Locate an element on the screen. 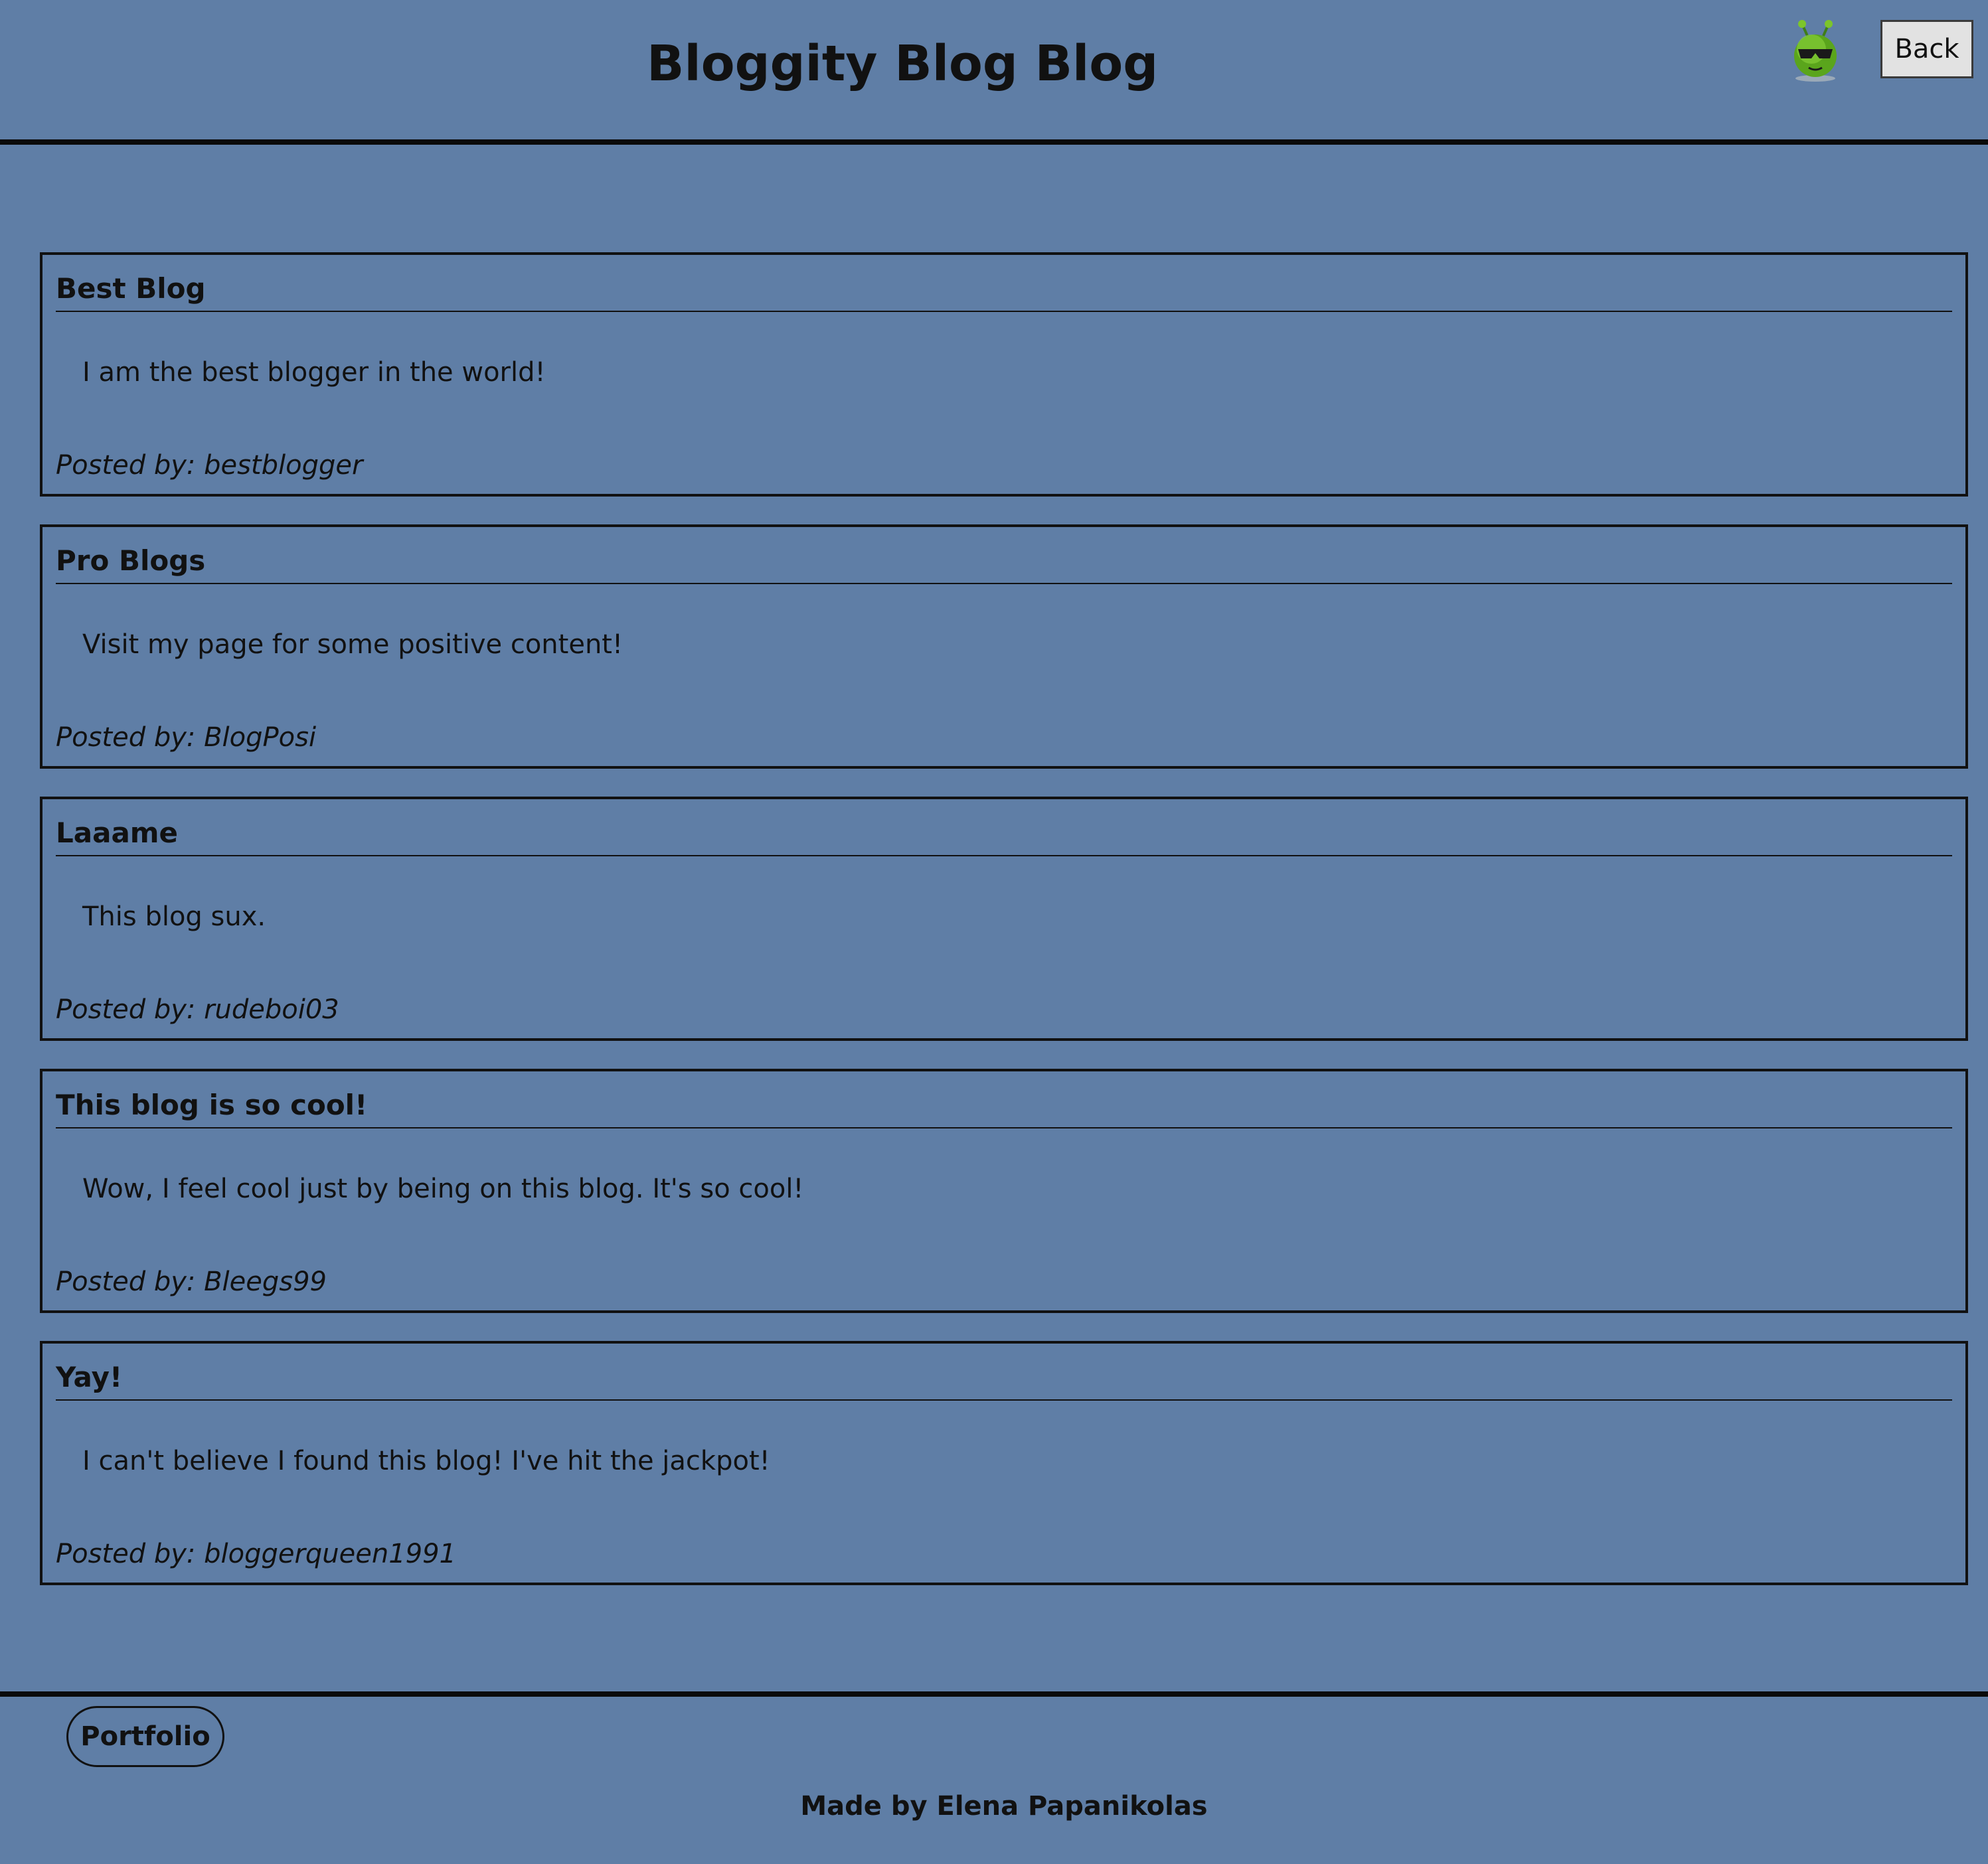  post-author: Posted by: BlogPosi is located at coordinates (186, 737).